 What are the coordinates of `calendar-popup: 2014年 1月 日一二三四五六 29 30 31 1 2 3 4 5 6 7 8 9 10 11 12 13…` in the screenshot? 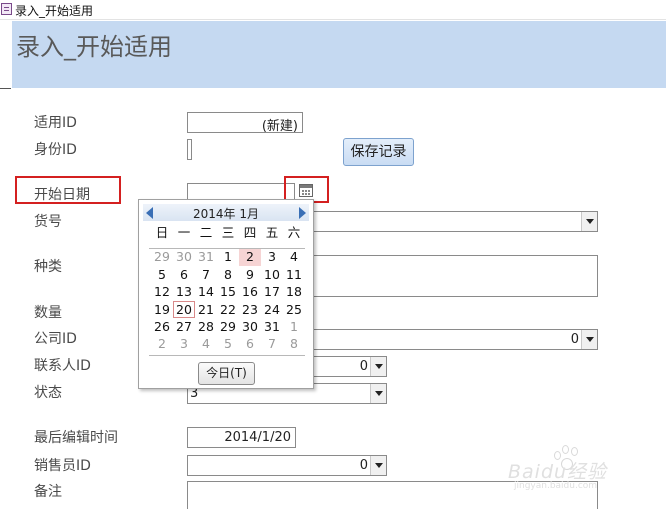 It's located at (226, 294).